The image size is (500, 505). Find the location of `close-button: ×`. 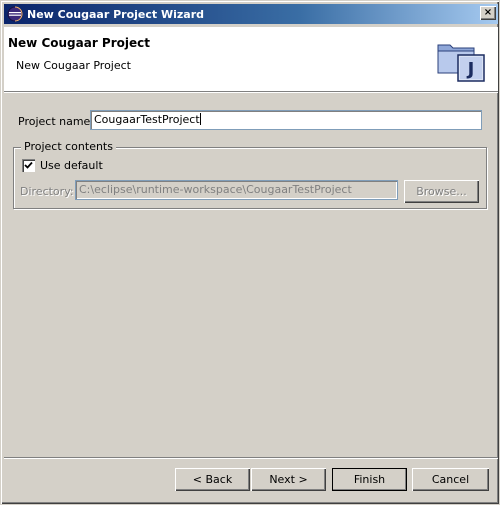

close-button: × is located at coordinates (488, 13).